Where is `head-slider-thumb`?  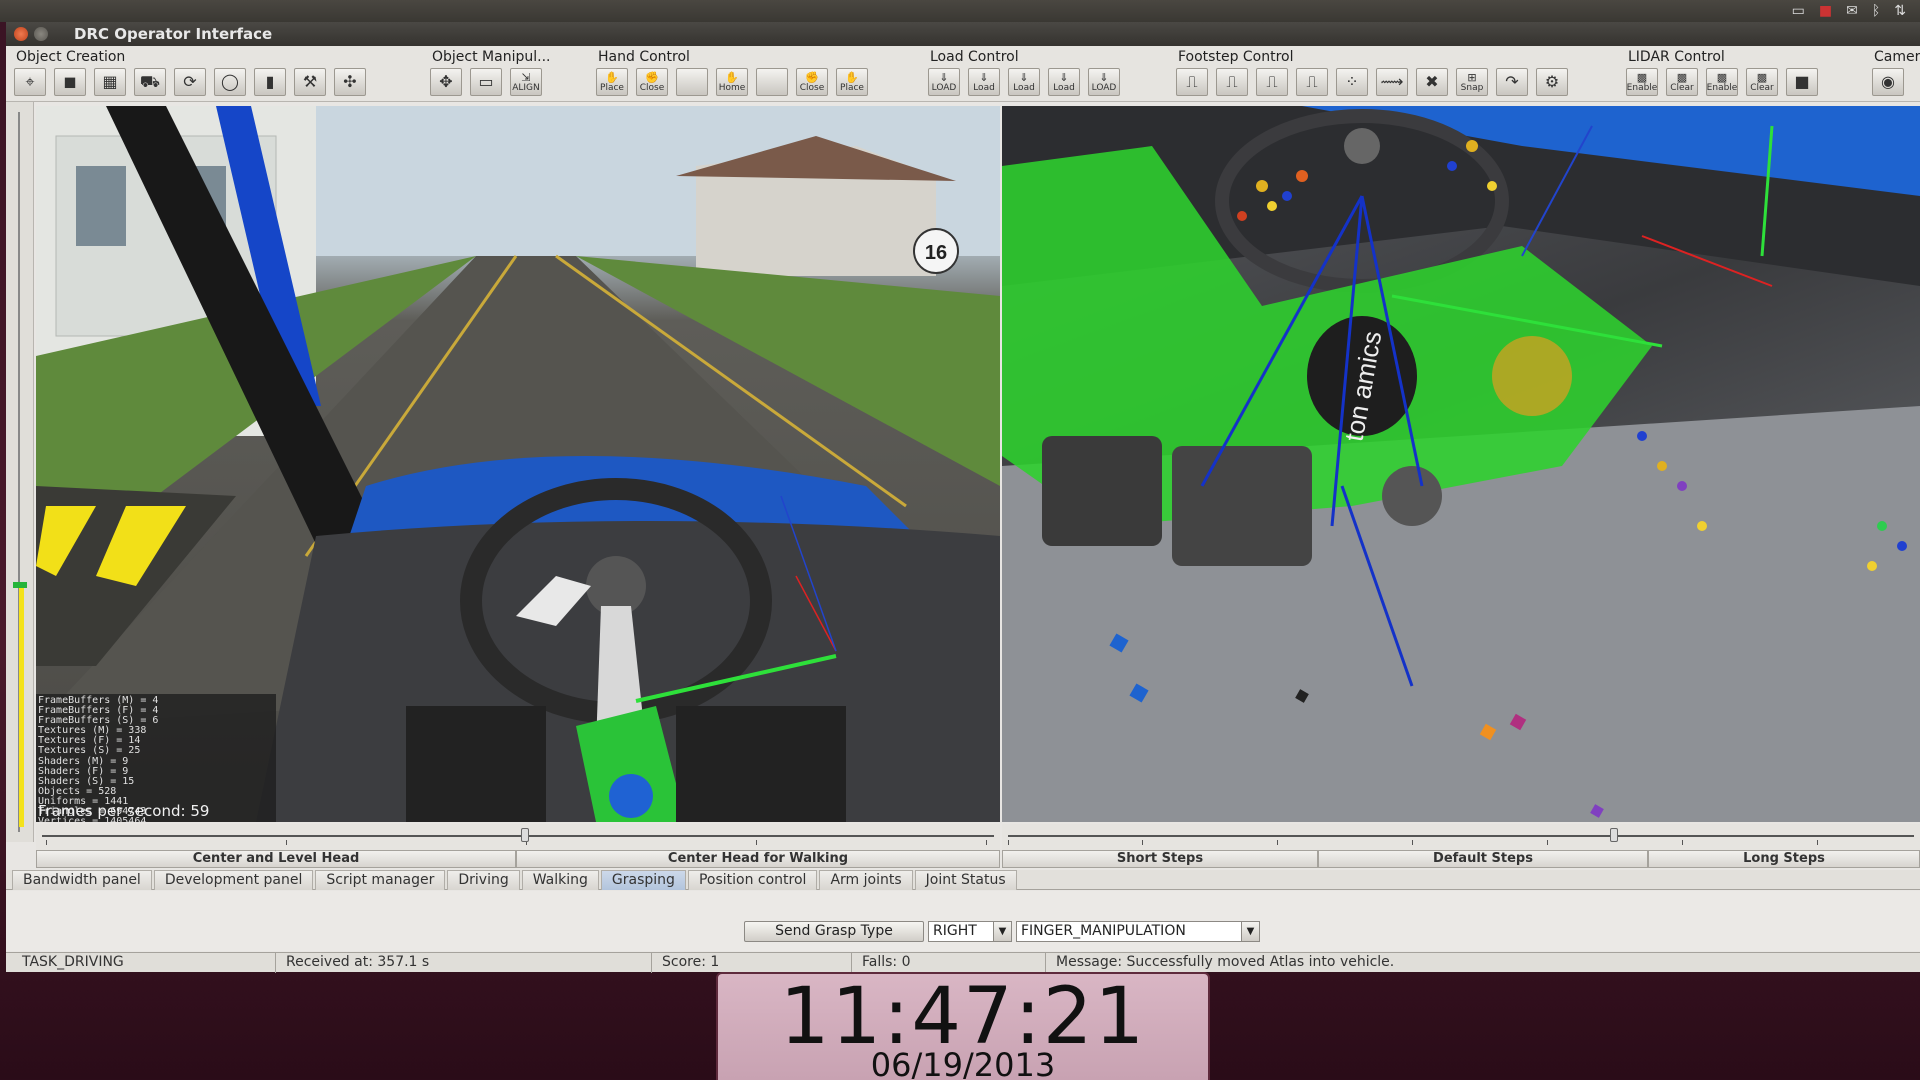
head-slider-thumb is located at coordinates (525, 835).